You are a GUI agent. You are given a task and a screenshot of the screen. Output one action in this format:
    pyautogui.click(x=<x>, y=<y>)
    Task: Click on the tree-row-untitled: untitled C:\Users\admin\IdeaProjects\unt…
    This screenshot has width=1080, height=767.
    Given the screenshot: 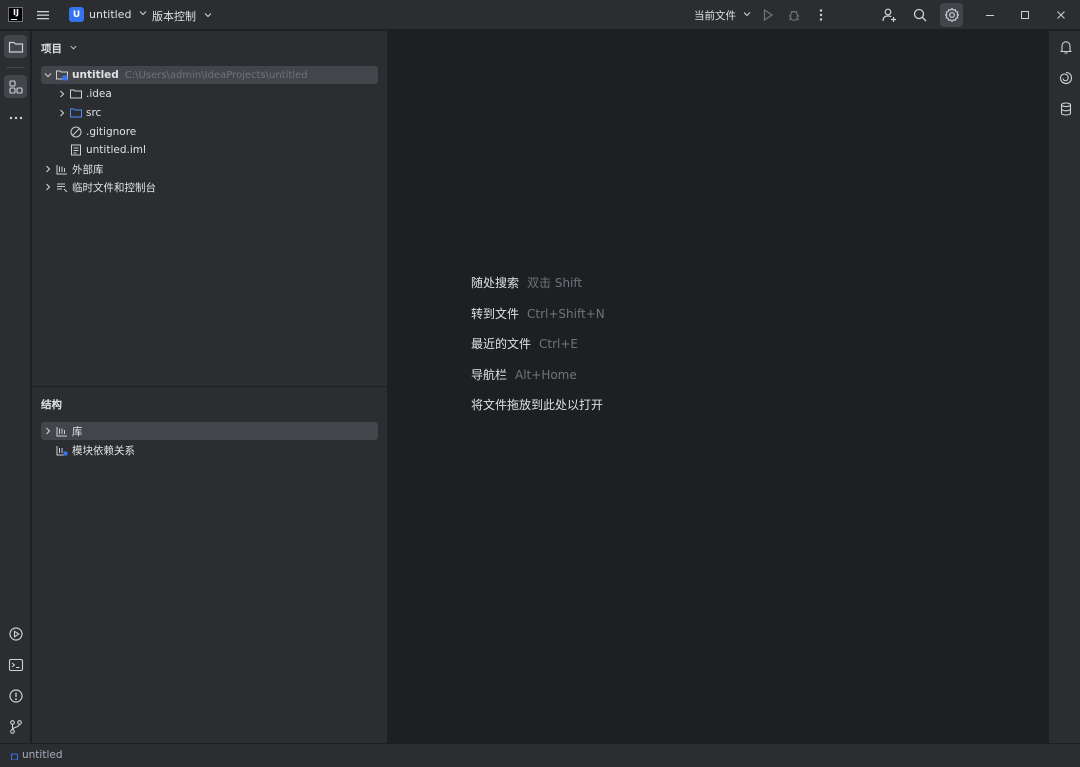 What is the action you would take?
    pyautogui.click(x=209, y=75)
    